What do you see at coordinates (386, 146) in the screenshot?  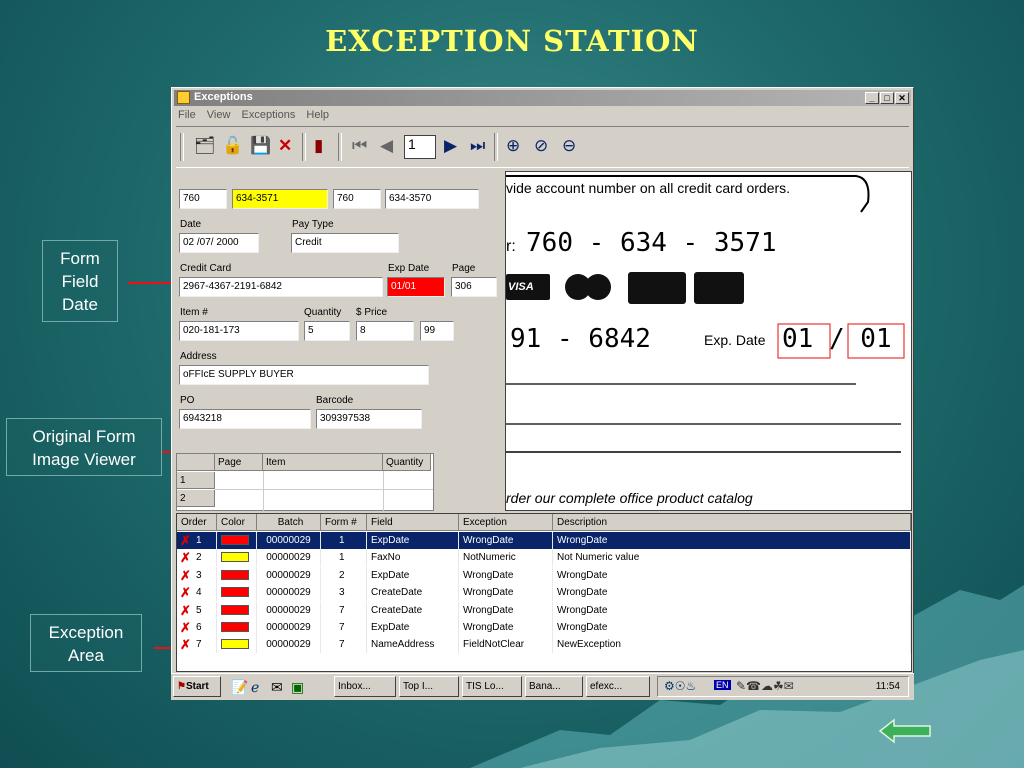 I see `prev-page-icon: ◀` at bounding box center [386, 146].